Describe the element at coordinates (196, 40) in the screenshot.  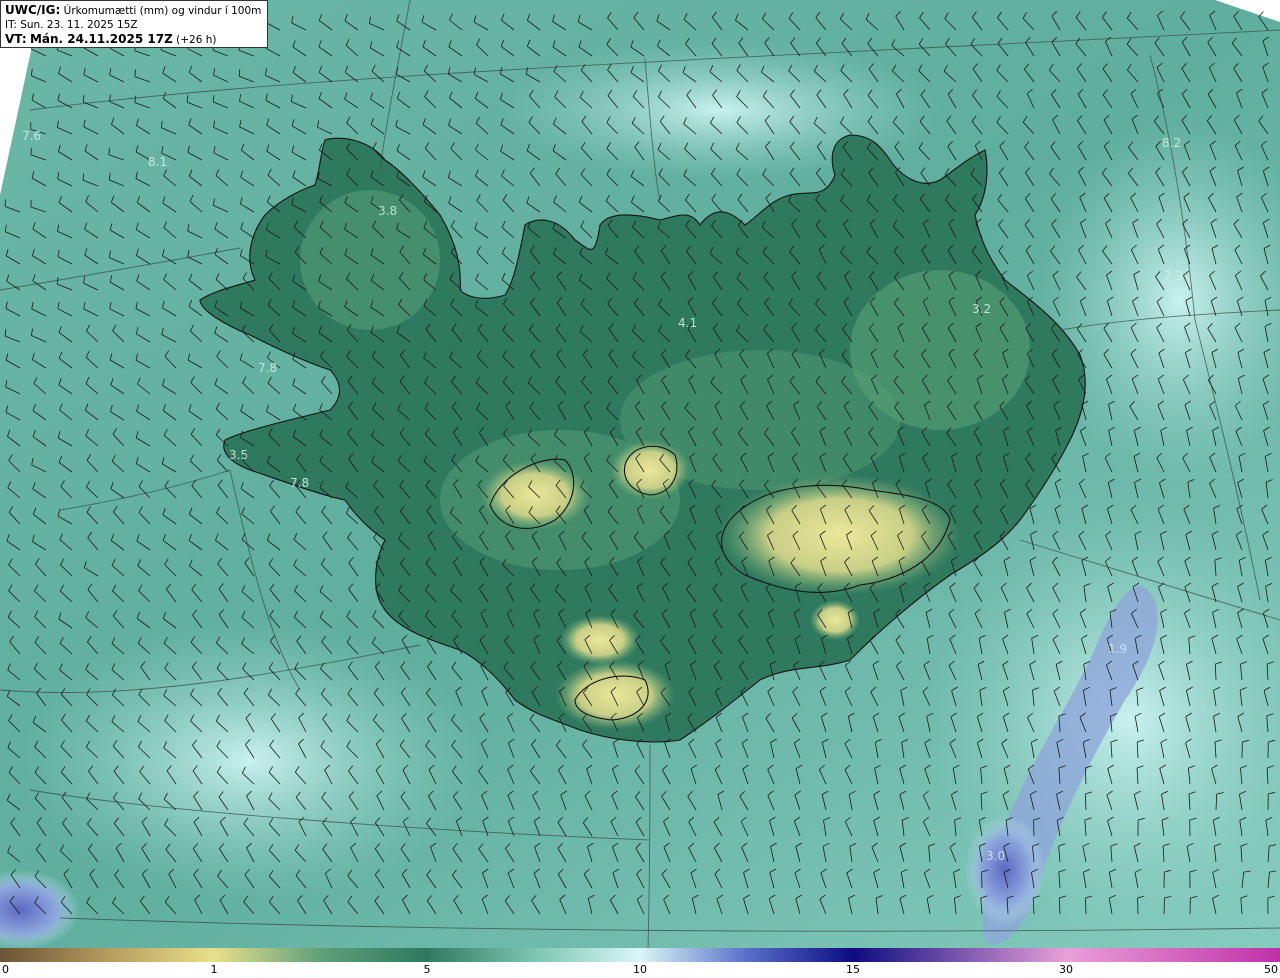
I see `lead-time: (+26 h)` at that location.